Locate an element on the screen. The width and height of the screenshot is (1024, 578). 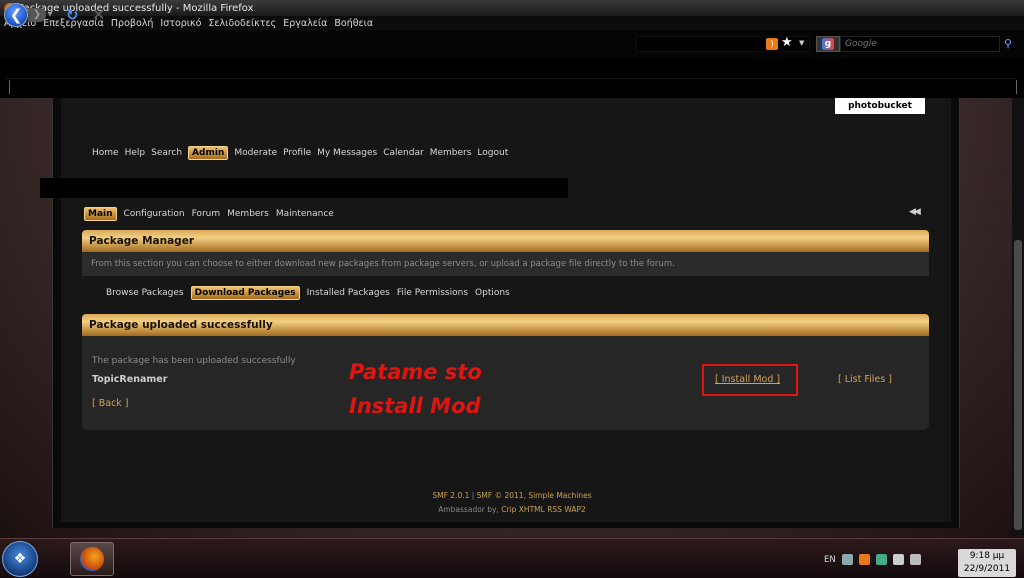
footer-copyright: SMF 2.0.1 | SMF © 2011, Simple Machines is located at coordinates (512, 495).